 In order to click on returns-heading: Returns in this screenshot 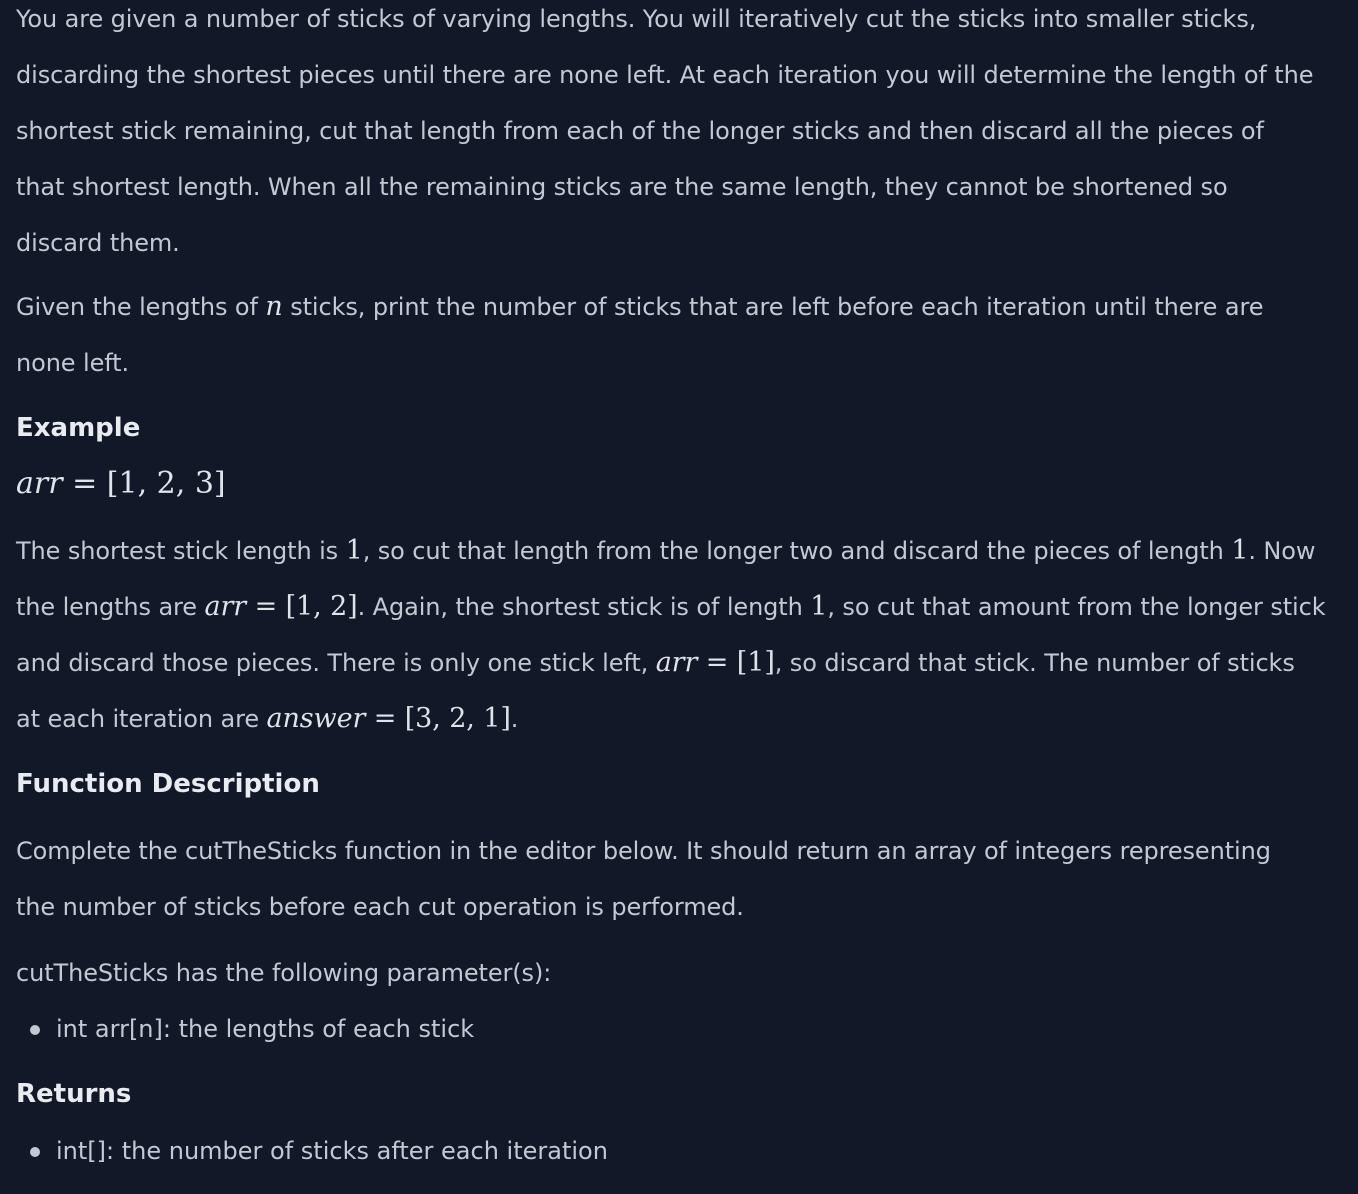, I will do `click(74, 1094)`.